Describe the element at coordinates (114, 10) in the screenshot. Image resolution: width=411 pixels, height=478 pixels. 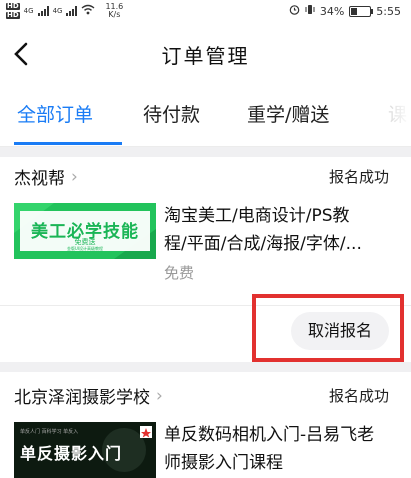
I see `net-speed: 11.6 K/s` at that location.